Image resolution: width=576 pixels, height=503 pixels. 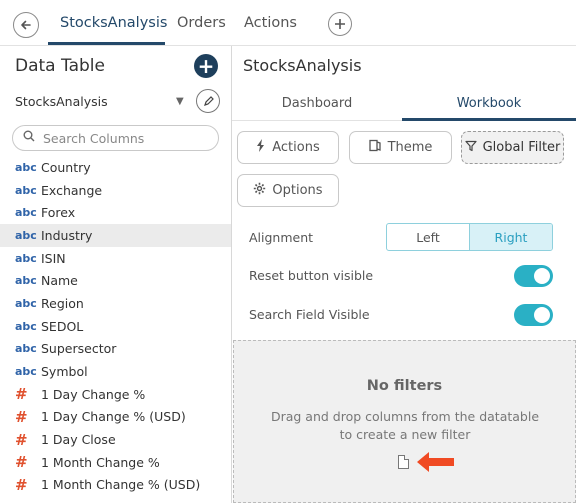 I want to click on column-item-name: abc Name, so click(x=115, y=280).